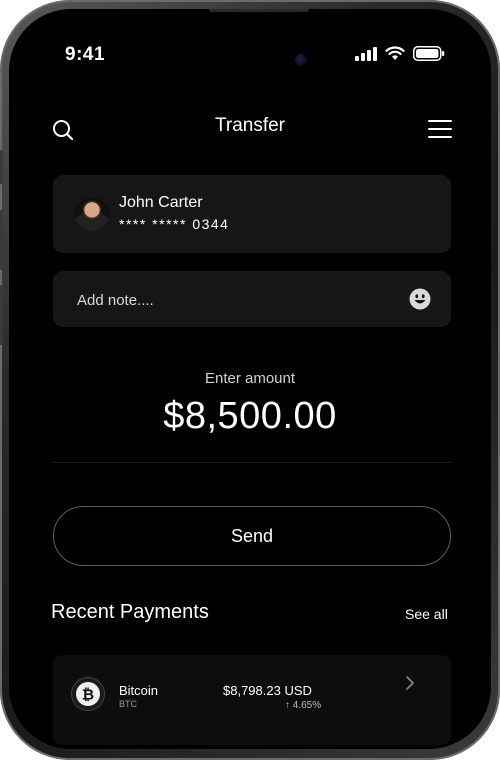 The image size is (500, 760). I want to click on list-item: ₿ Bitcoin BTC $8,798.23 USD ↑ 4.65%, so click(252, 700).